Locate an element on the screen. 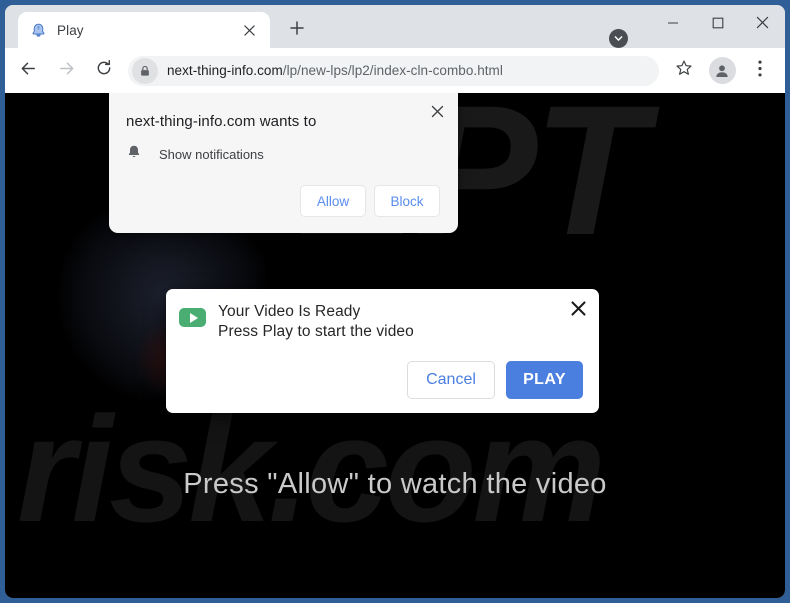 The height and width of the screenshot is (603, 790). star-icon is located at coordinates (684, 70).